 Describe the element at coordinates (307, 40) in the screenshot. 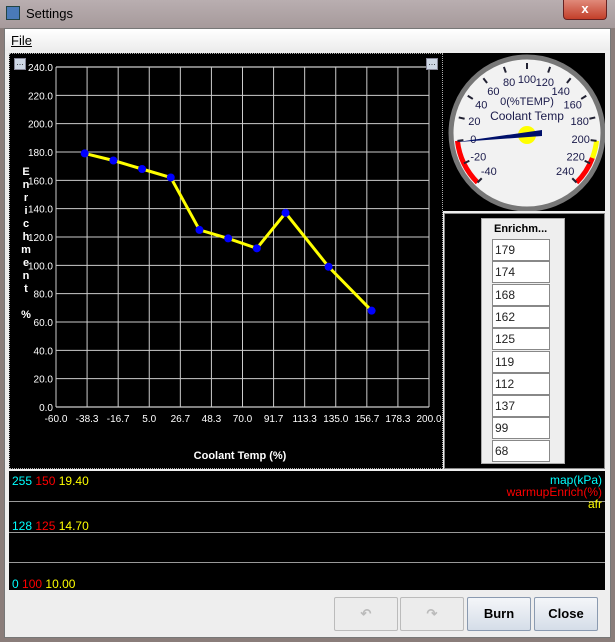

I see `menu-bar: File` at that location.